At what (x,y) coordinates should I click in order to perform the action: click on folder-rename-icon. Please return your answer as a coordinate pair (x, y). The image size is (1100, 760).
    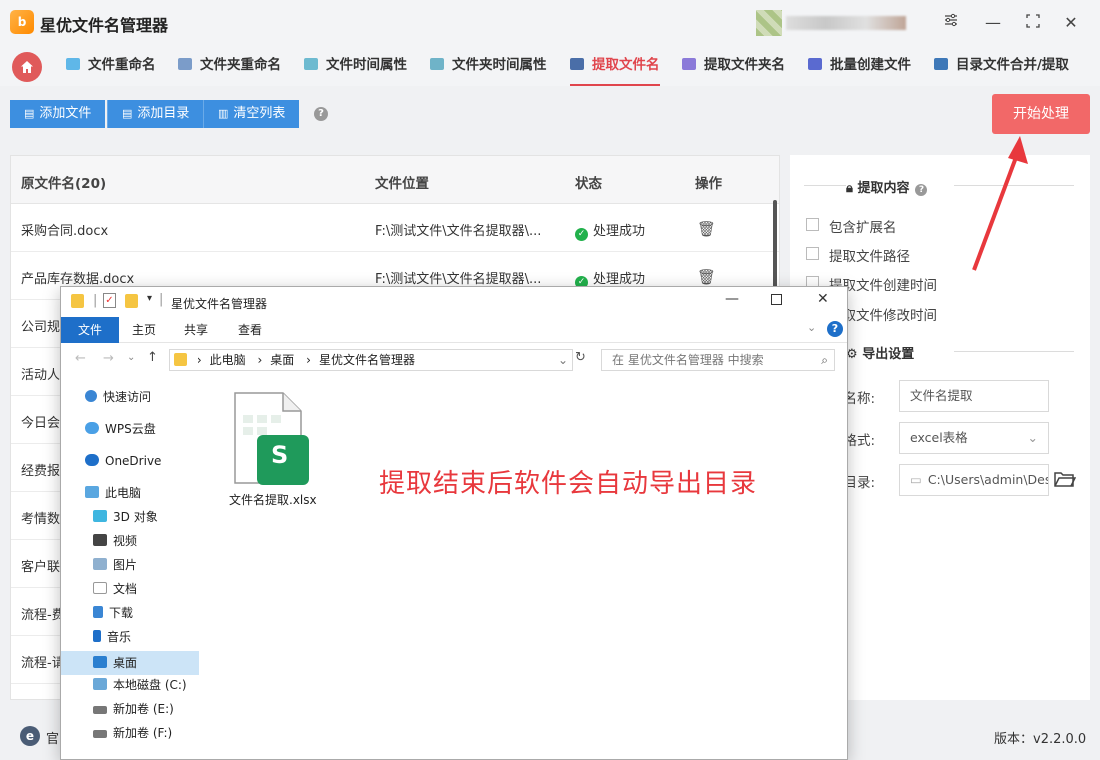
    Looking at the image, I should click on (185, 64).